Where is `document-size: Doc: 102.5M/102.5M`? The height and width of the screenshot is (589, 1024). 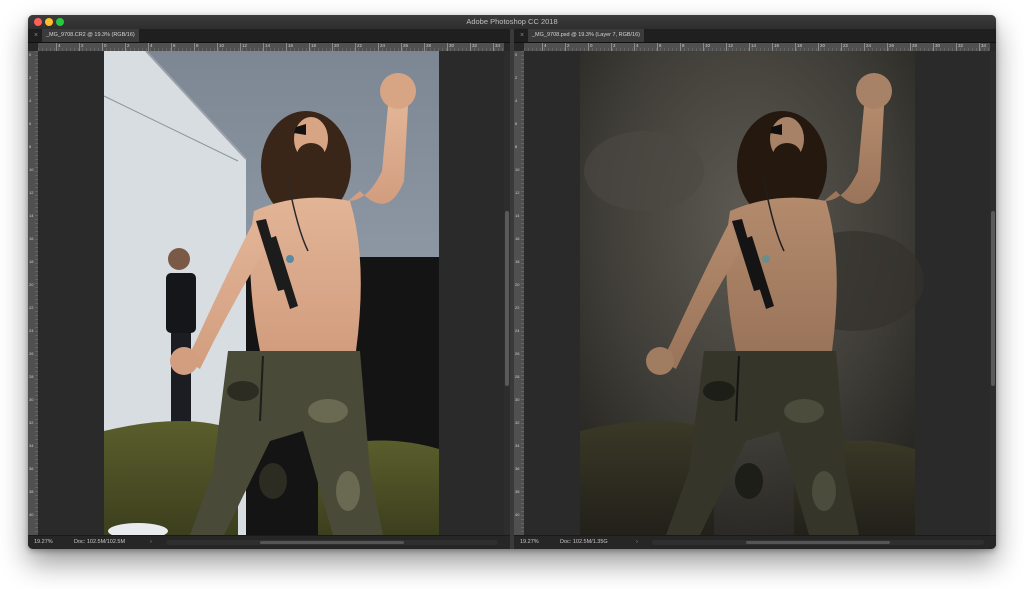 document-size: Doc: 102.5M/102.5M is located at coordinates (100, 542).